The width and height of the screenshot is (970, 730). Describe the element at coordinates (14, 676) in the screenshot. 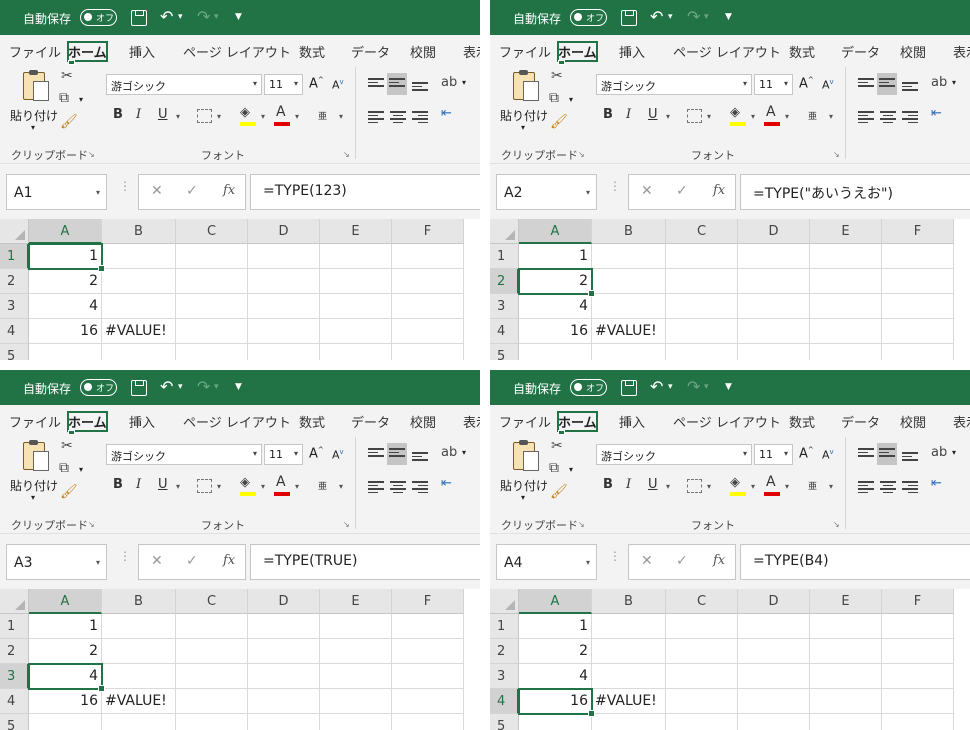

I see `row-header-3: 3` at that location.